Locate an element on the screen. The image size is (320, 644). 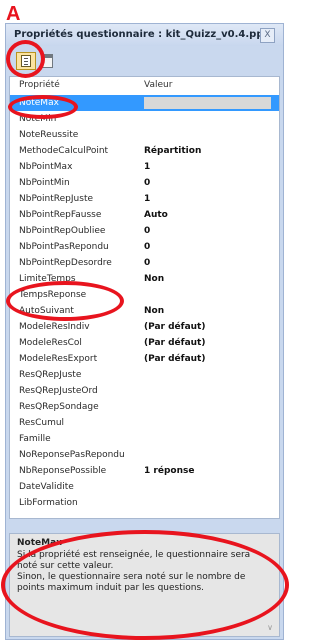
highlight-toolbar-circle is located at coordinates (25, 59).